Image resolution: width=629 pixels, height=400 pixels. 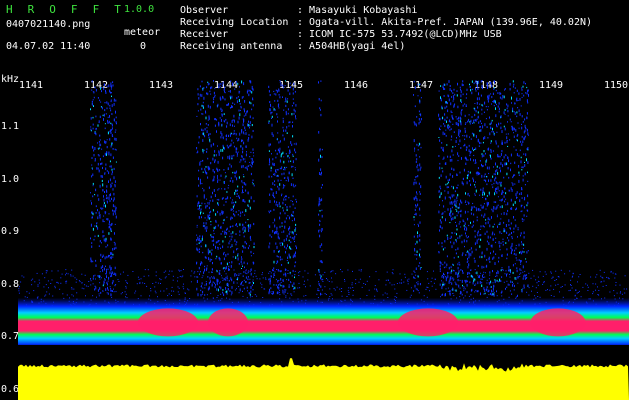 What do you see at coordinates (204, 10) in the screenshot?
I see `info-label-observer: Observer` at bounding box center [204, 10].